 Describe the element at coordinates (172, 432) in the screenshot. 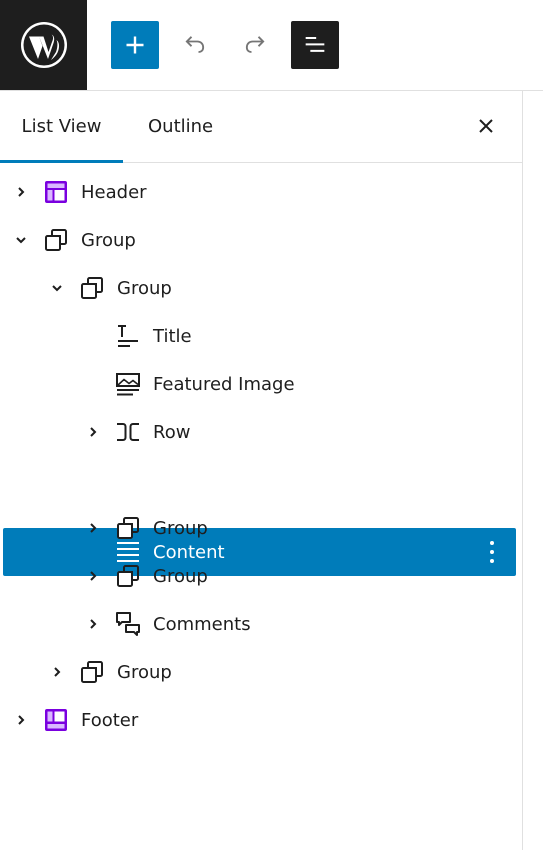

I see `block-label: Row` at that location.